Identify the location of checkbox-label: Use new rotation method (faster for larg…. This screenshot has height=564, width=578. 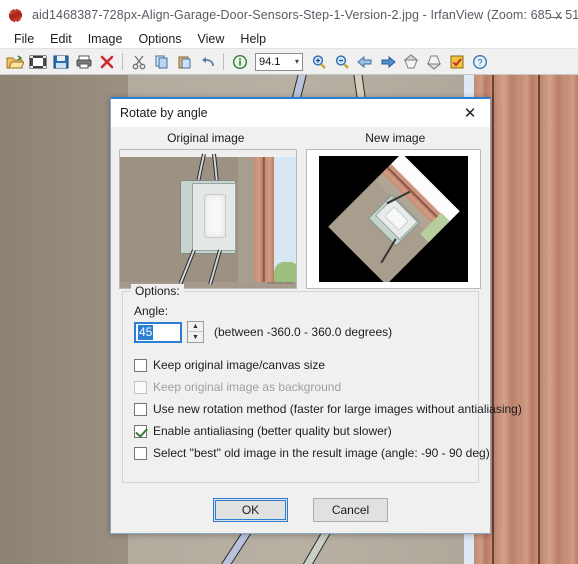
(337, 409).